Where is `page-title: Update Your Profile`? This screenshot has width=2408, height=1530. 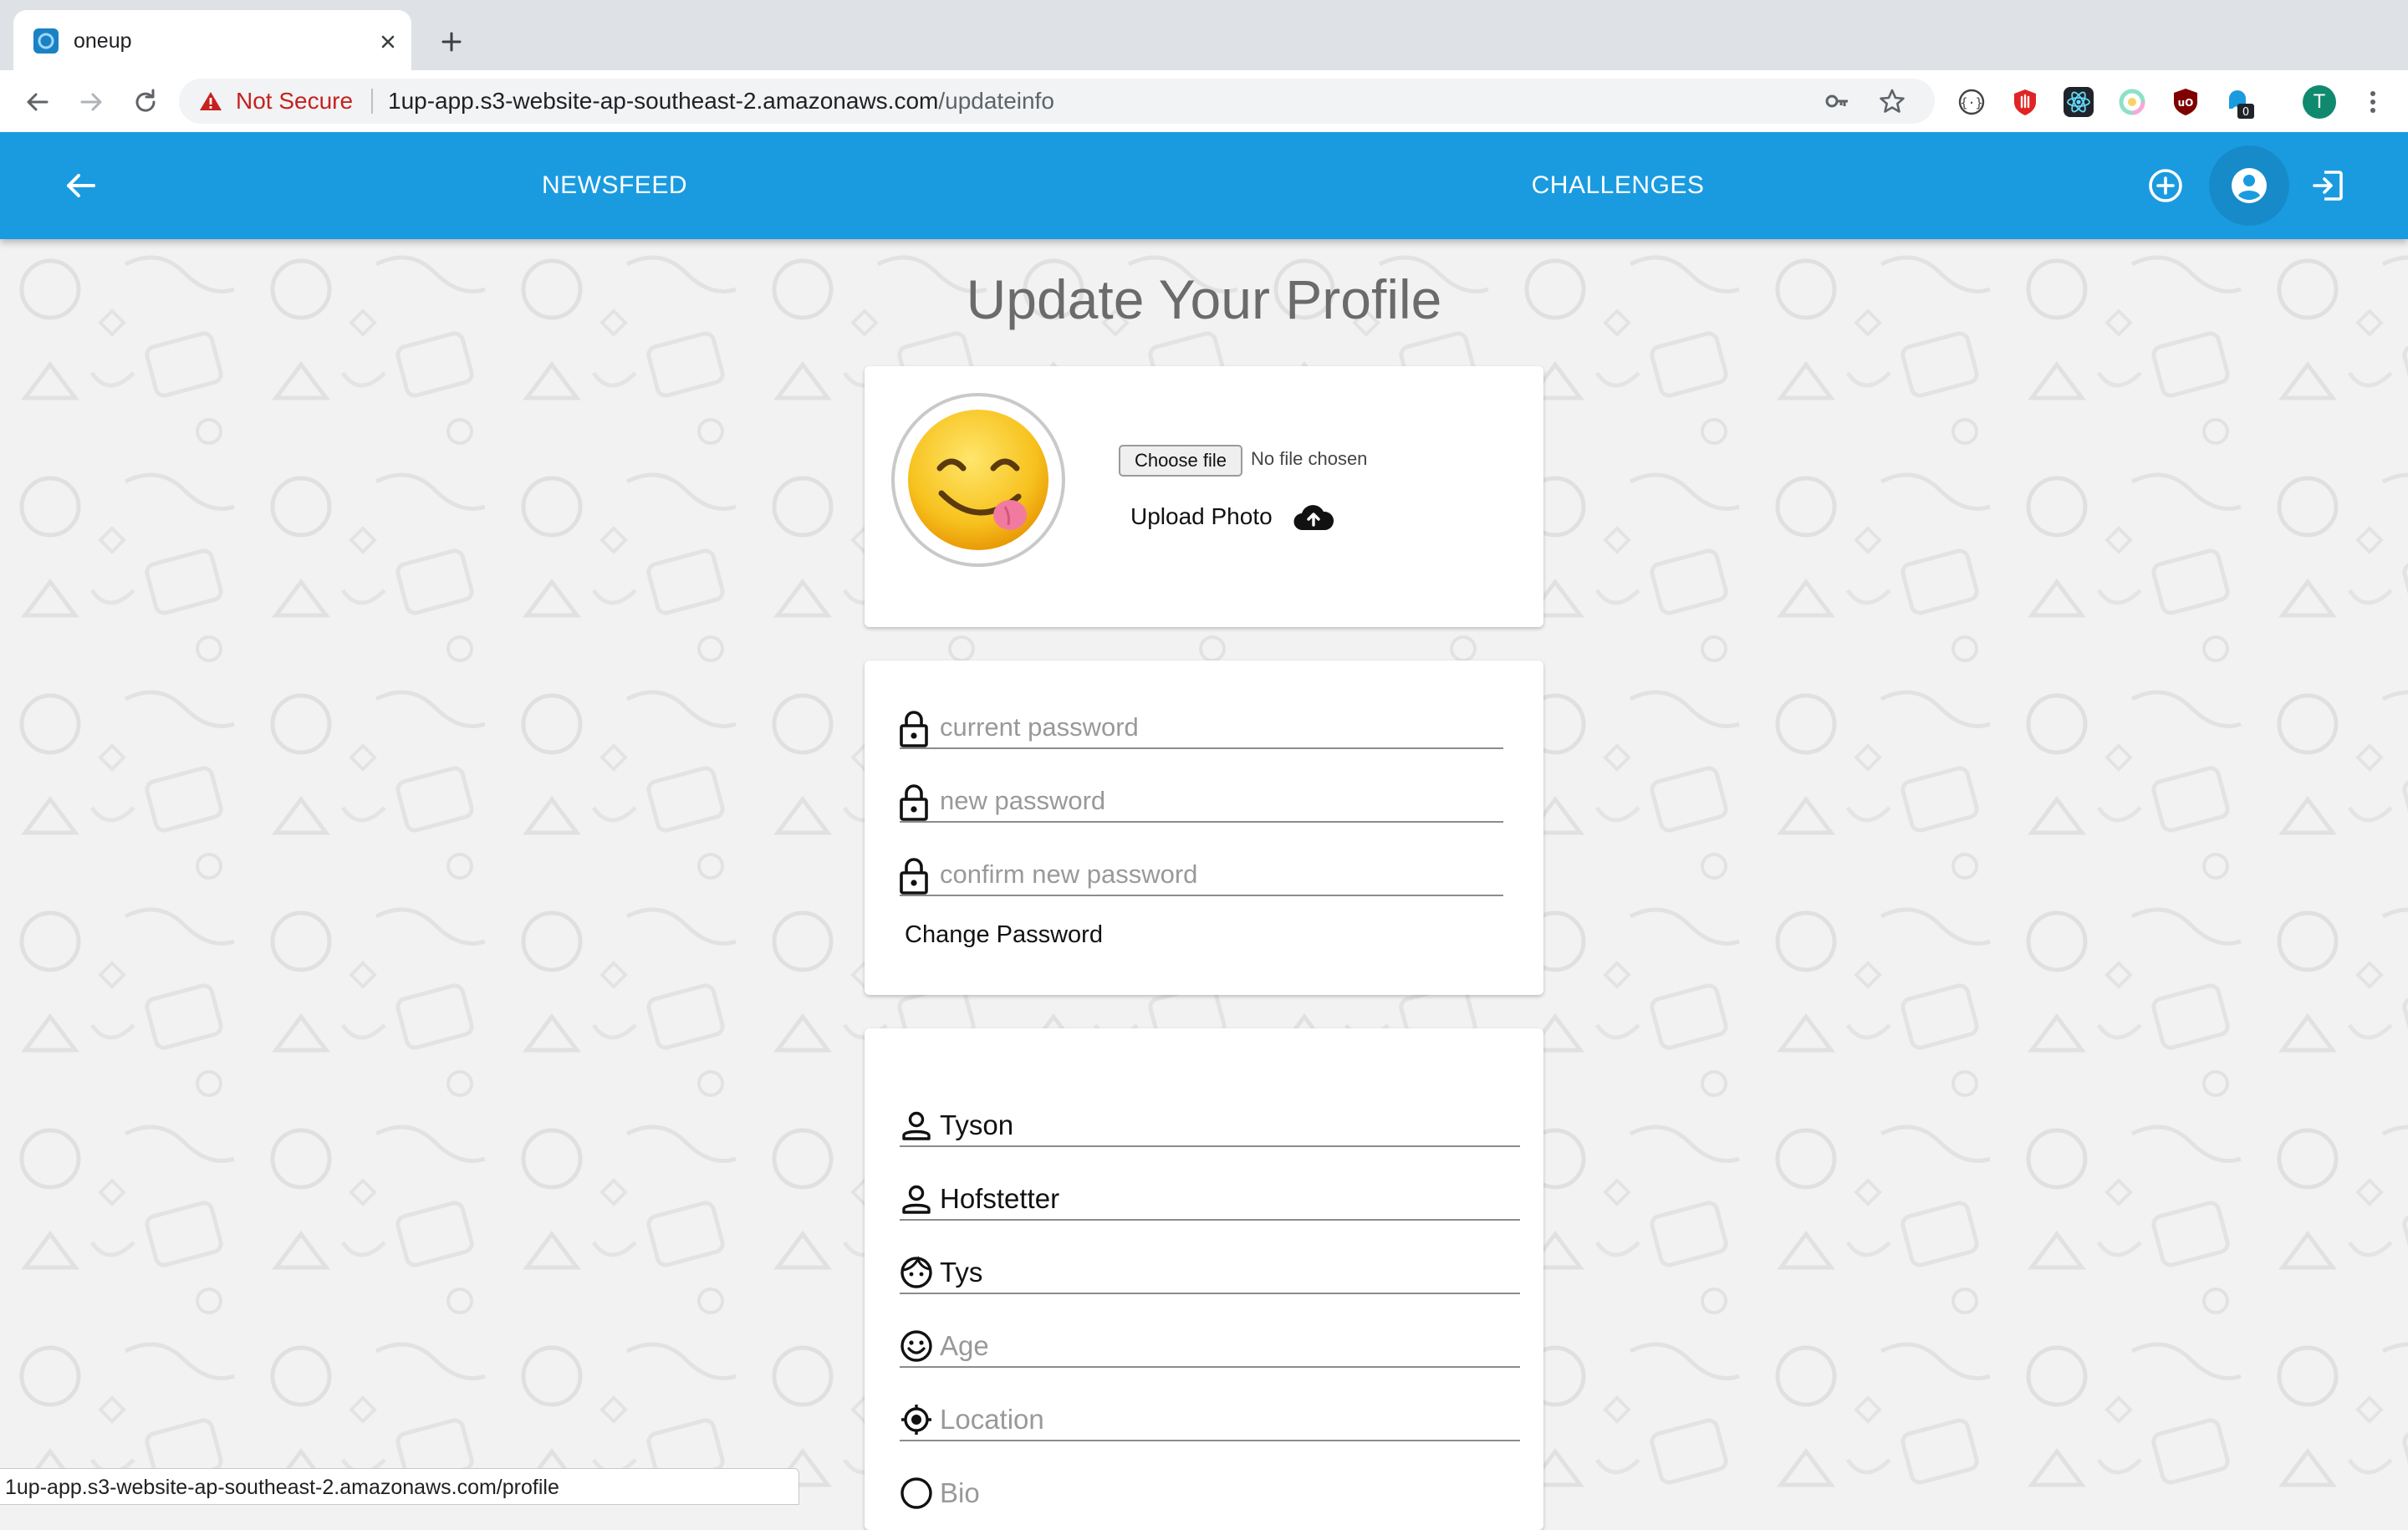
page-title: Update Your Profile is located at coordinates (1204, 299).